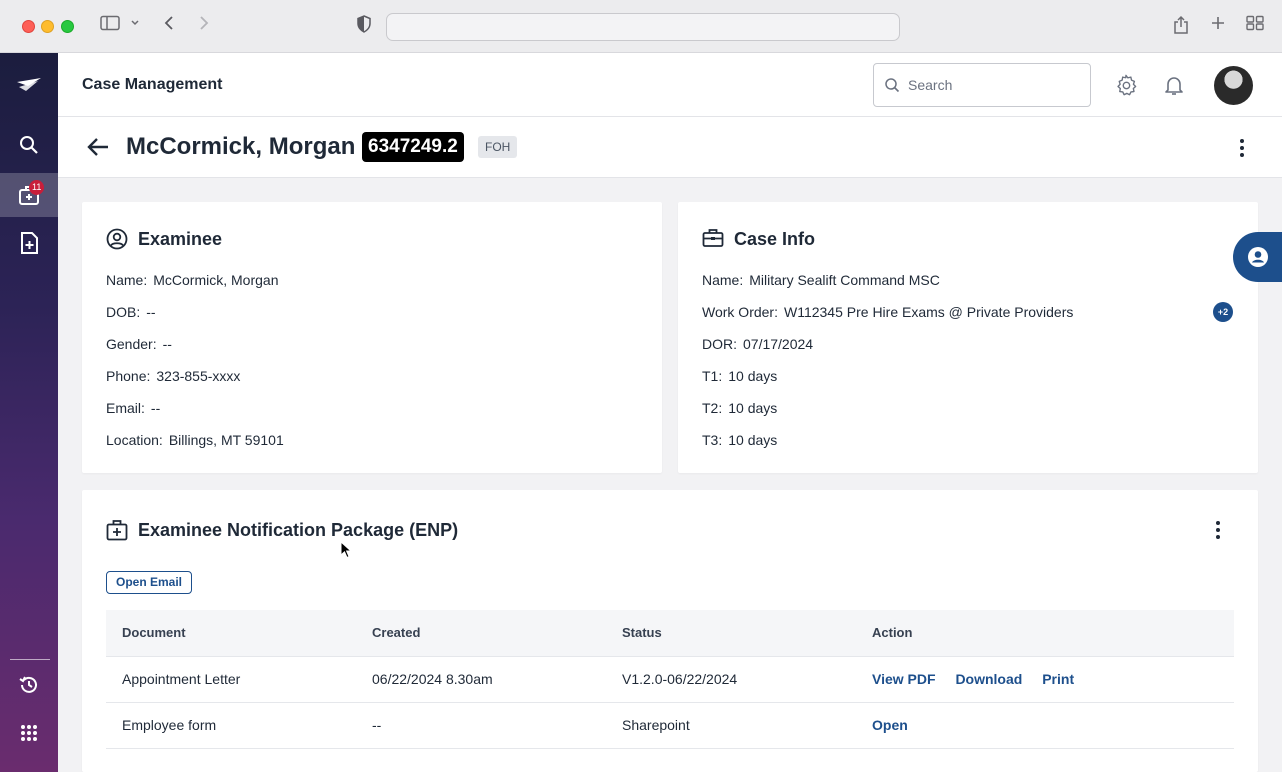  What do you see at coordinates (29, 145) in the screenshot?
I see `nav-search-icon` at bounding box center [29, 145].